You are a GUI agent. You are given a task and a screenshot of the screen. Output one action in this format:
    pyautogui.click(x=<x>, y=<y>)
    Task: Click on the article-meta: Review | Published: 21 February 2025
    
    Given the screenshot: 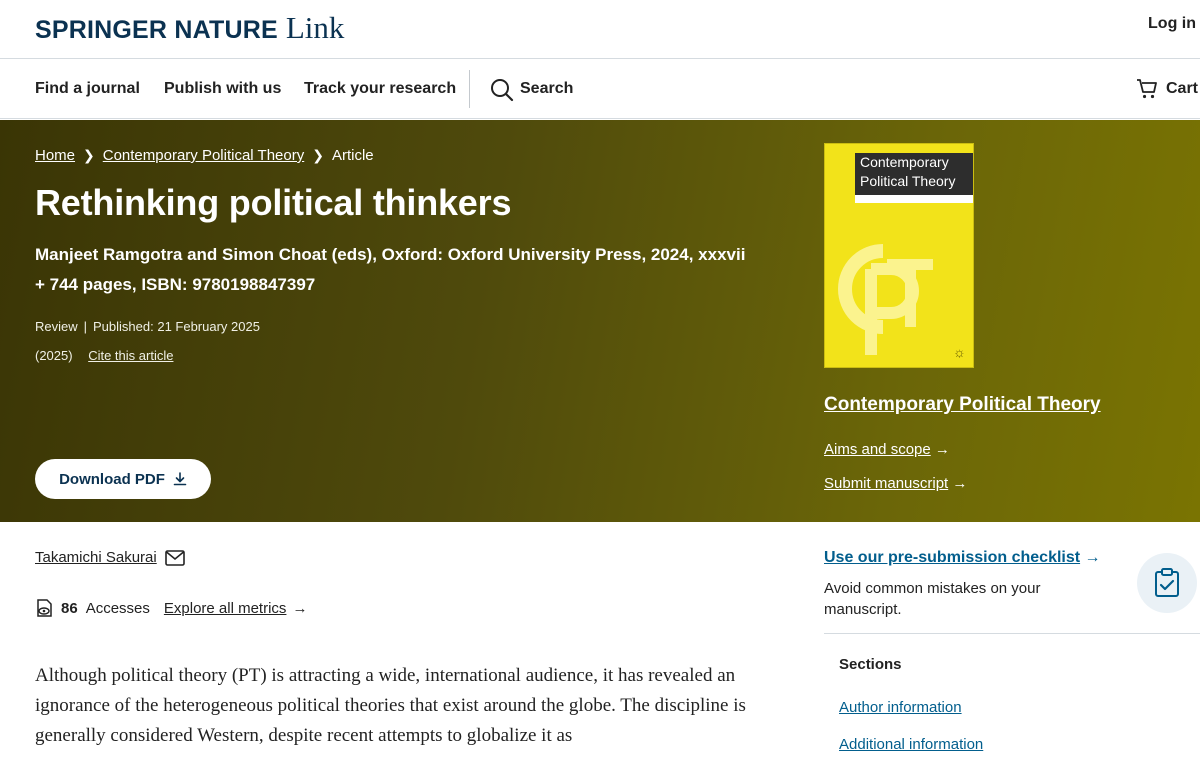 What is the action you would take?
    pyautogui.click(x=147, y=326)
    